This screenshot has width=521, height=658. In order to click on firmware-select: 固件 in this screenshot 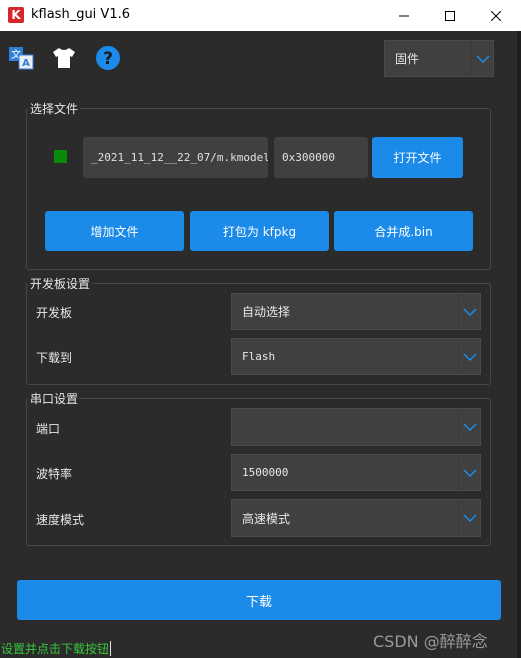, I will do `click(439, 58)`.